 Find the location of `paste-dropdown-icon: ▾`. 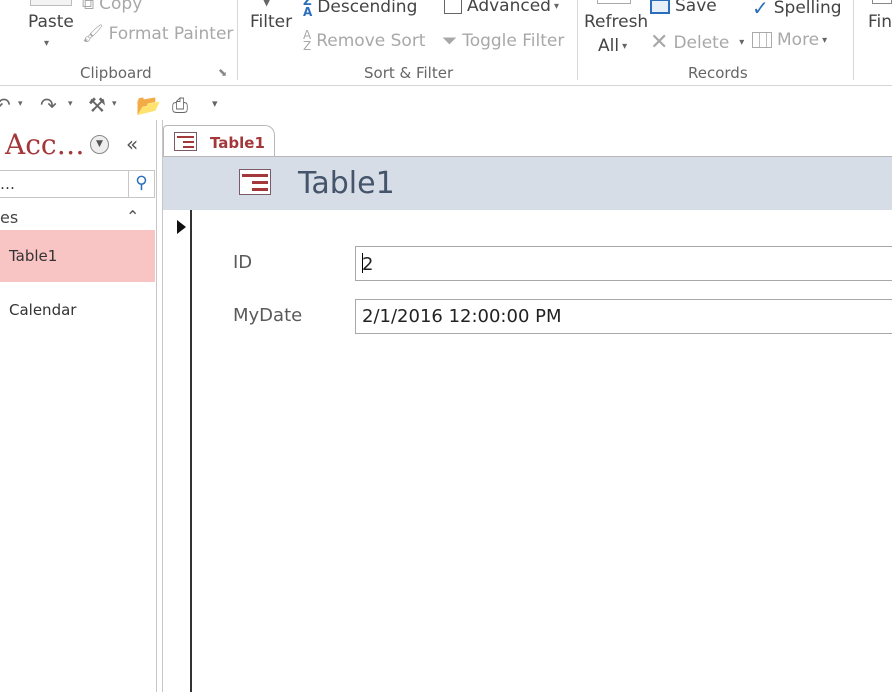

paste-dropdown-icon: ▾ is located at coordinates (46, 43).